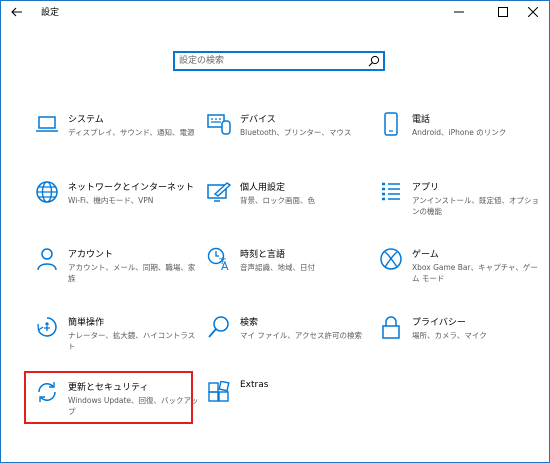  I want to click on search-box, so click(279, 61).